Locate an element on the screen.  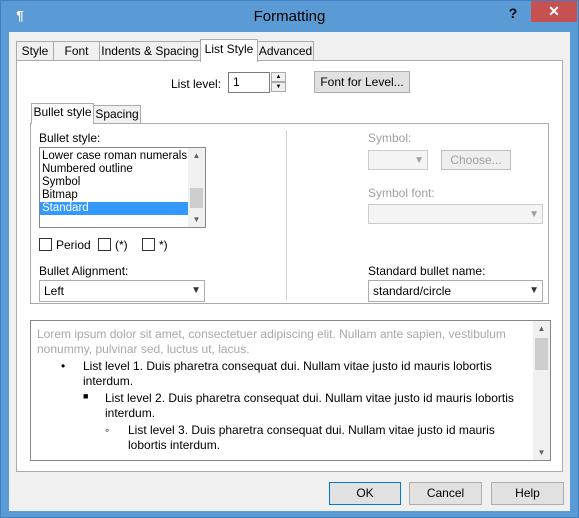
standard-bullet-name-select: standard/circle ▼ is located at coordinates (455, 291).